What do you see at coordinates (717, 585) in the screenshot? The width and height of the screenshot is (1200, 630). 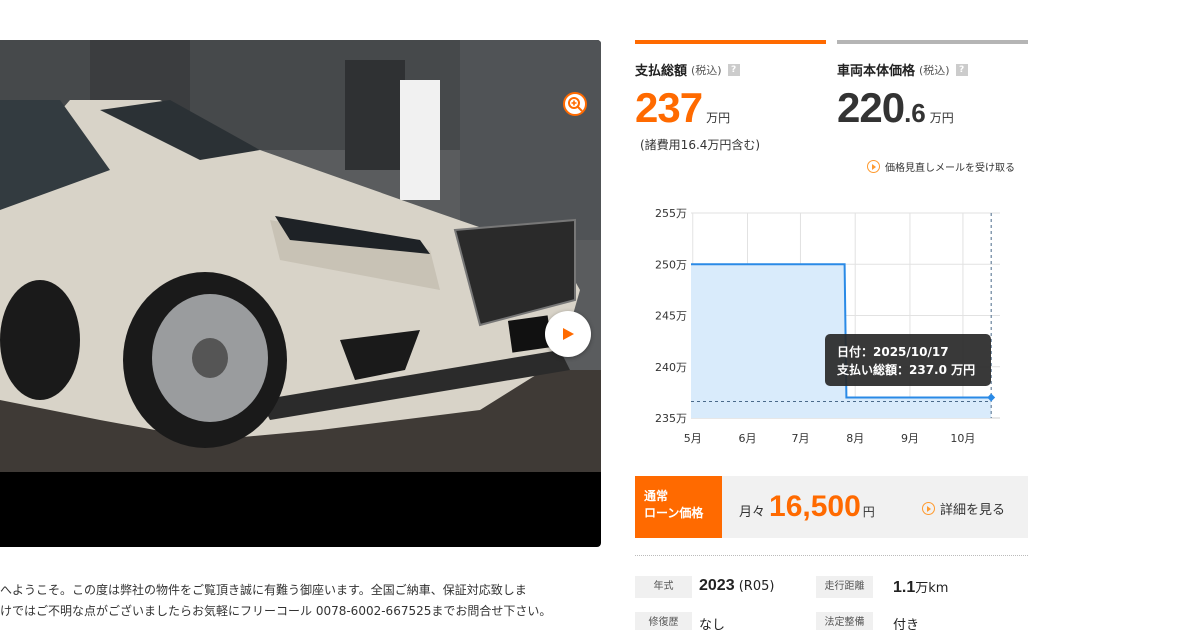 I see `spec-year-number: 2023` at bounding box center [717, 585].